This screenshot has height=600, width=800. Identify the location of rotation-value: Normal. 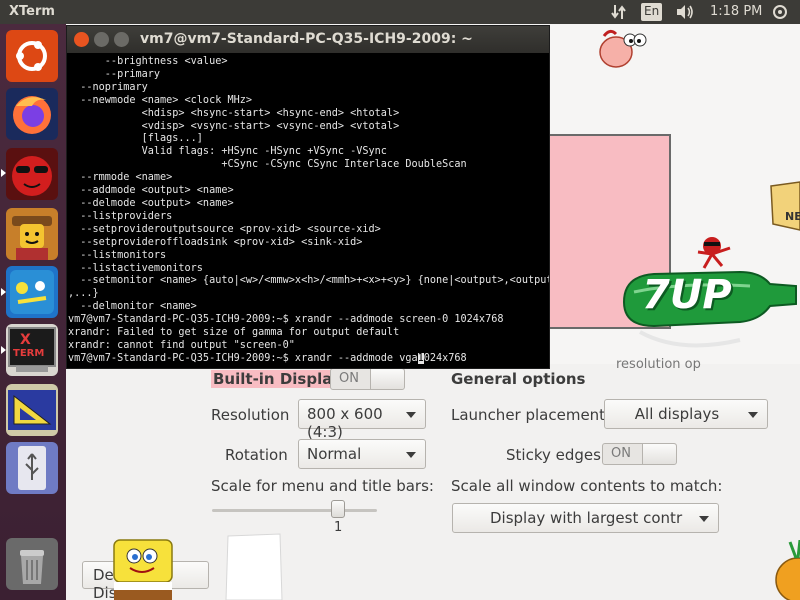
(334, 454).